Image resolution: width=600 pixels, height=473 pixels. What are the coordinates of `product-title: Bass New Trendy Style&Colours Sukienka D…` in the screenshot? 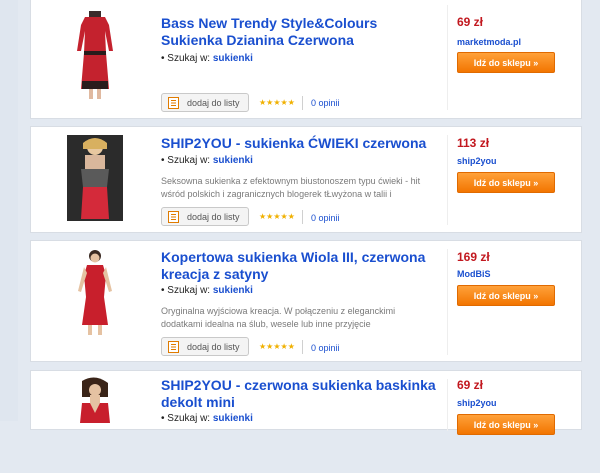 It's located at (301, 32).